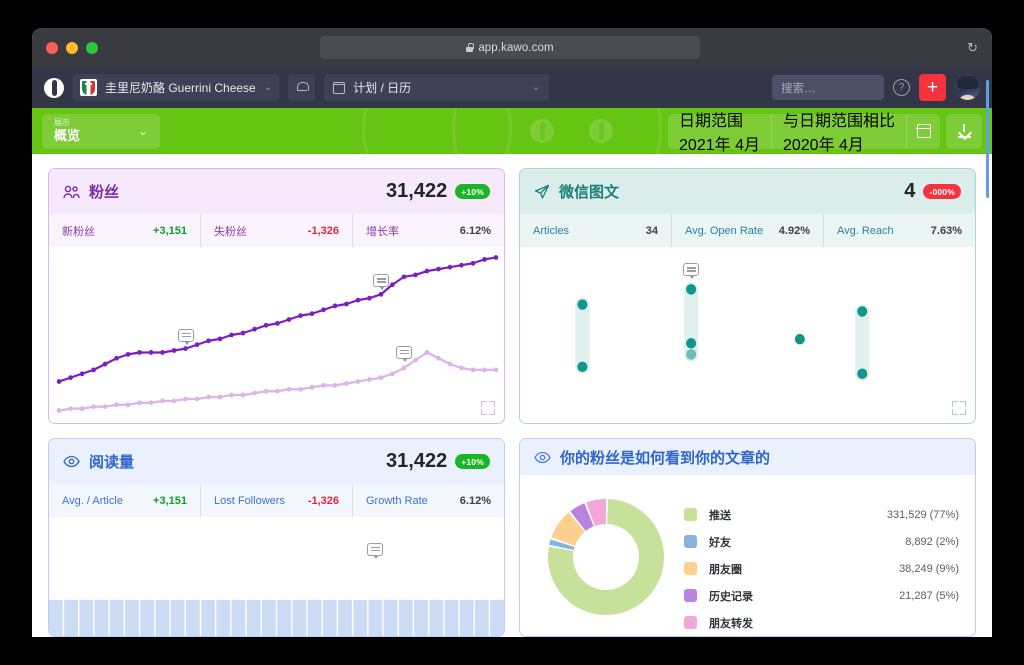 This screenshot has height=665, width=1024. What do you see at coordinates (665, 458) in the screenshot?
I see `sources-card-title: 你的粉丝是如何看到你的文章的` at bounding box center [665, 458].